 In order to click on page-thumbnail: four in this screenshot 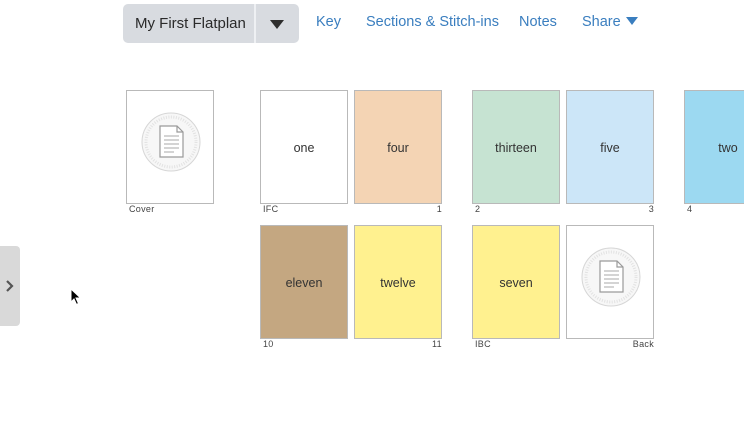, I will do `click(398, 147)`.